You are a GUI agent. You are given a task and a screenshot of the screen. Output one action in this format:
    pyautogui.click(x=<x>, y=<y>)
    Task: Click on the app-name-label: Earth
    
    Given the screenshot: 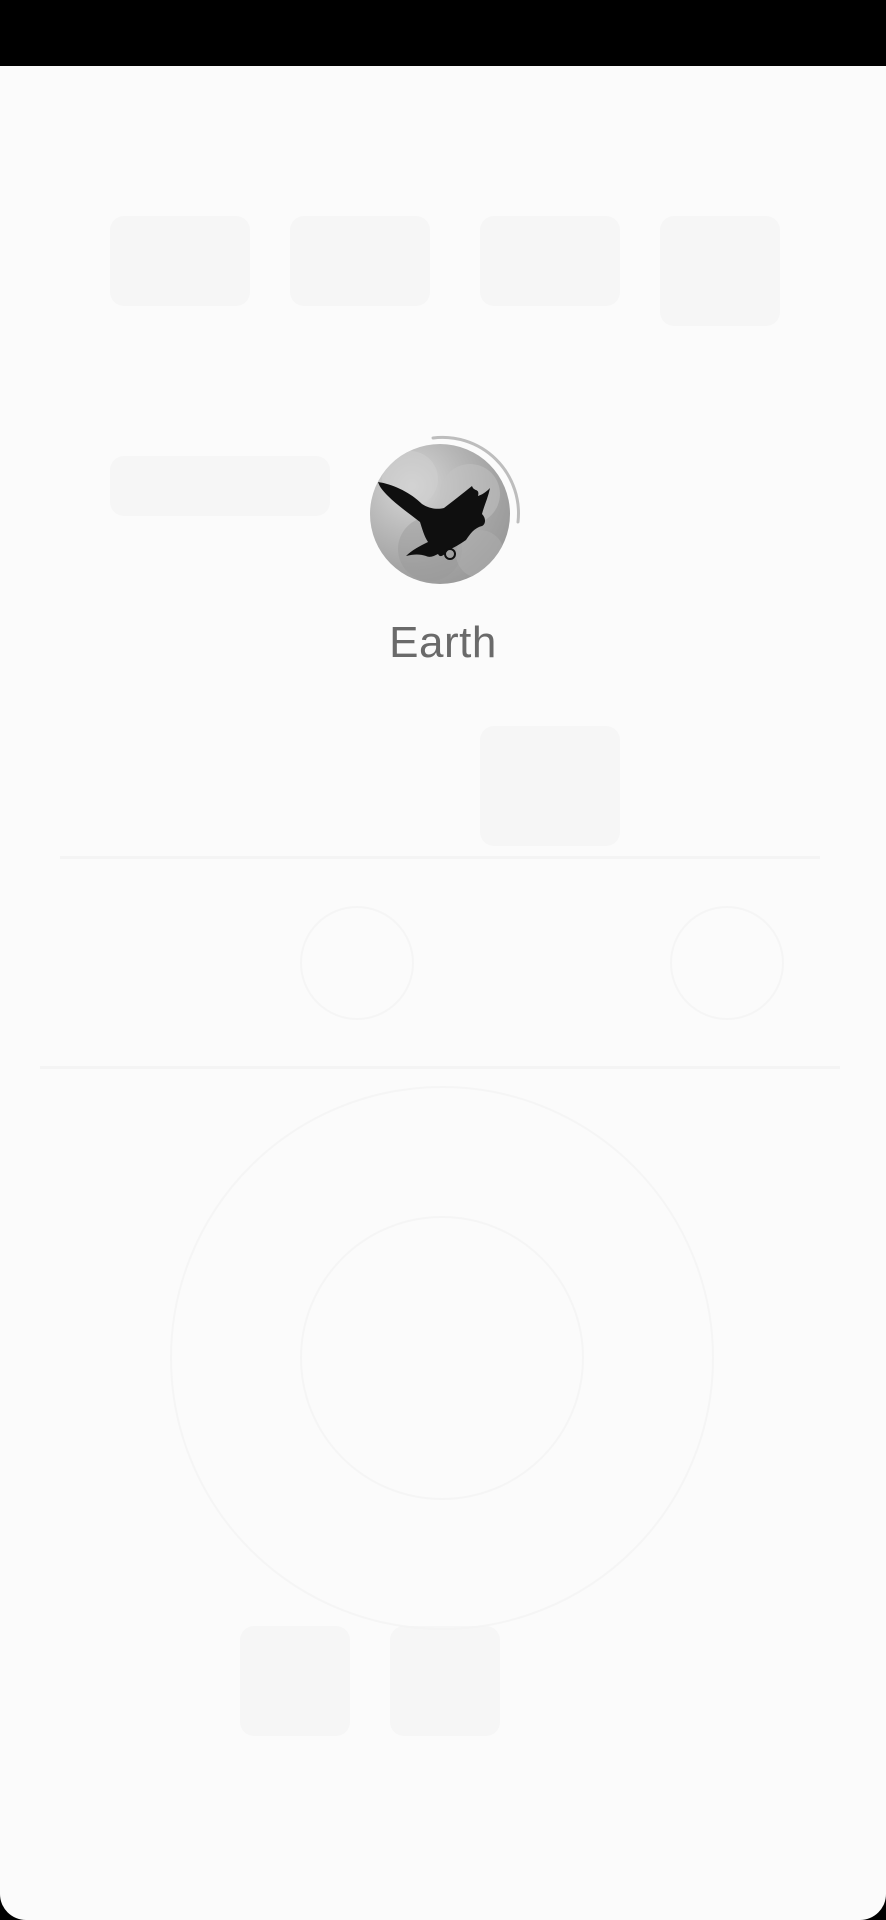 What is the action you would take?
    pyautogui.click(x=443, y=642)
    